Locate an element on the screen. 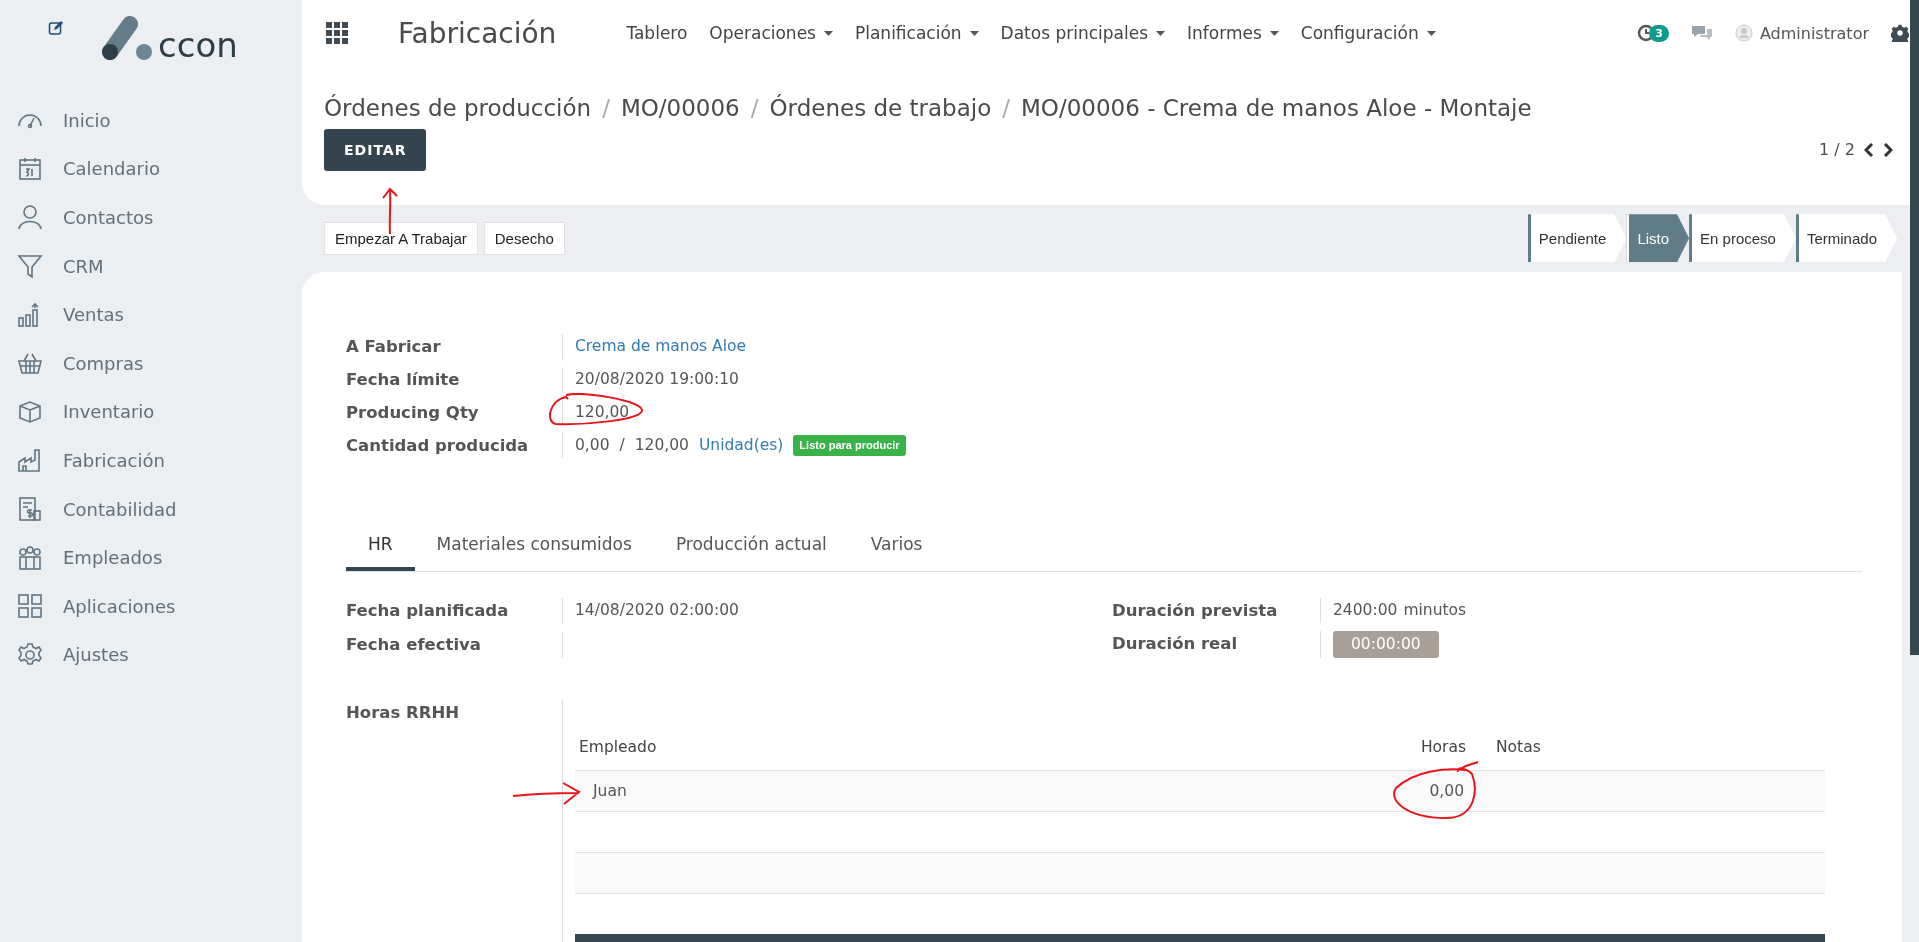  field-value: 2400:00 is located at coordinates (1365, 610).